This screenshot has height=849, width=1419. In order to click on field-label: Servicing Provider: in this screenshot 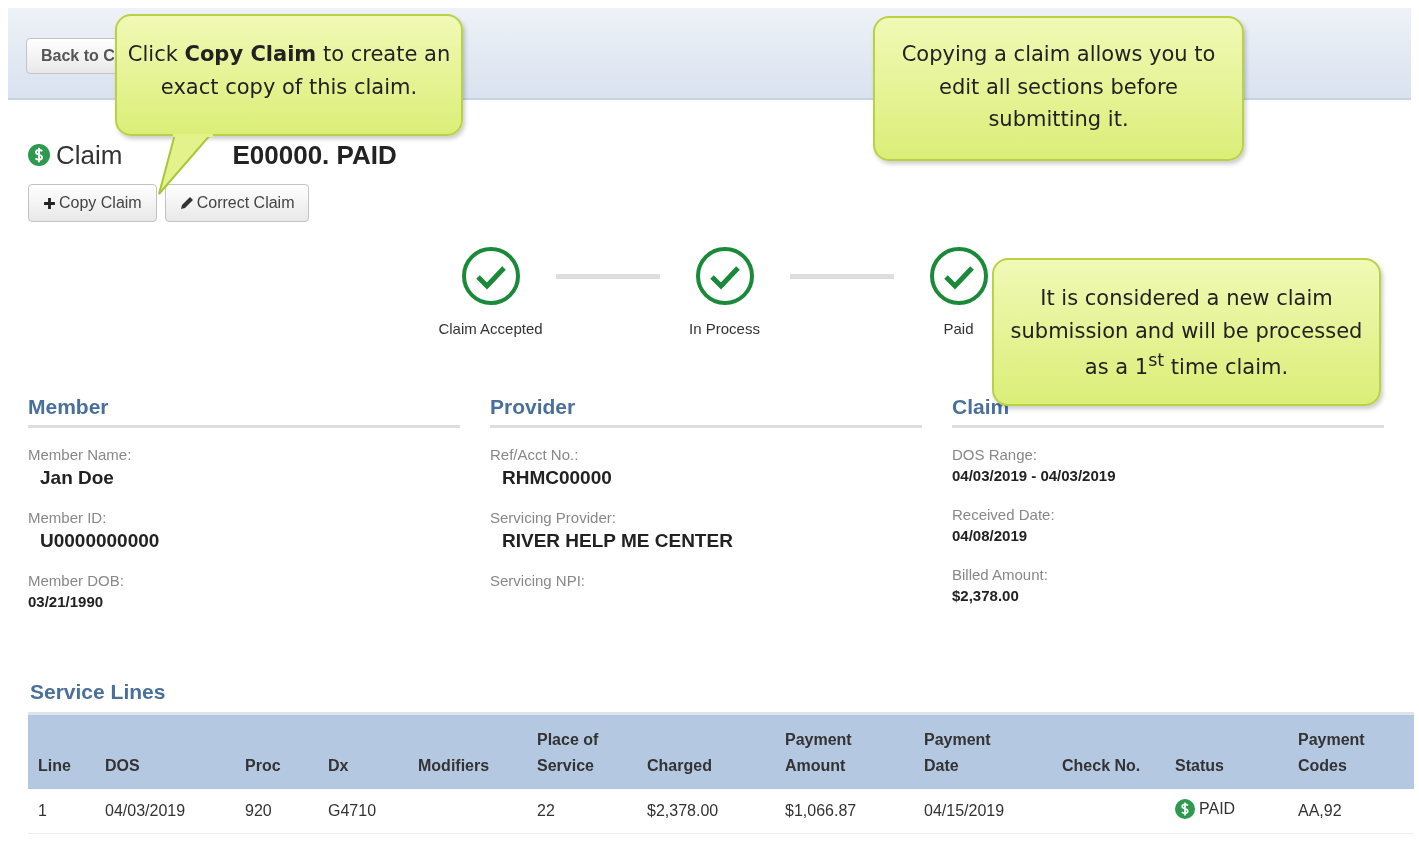, I will do `click(553, 517)`.